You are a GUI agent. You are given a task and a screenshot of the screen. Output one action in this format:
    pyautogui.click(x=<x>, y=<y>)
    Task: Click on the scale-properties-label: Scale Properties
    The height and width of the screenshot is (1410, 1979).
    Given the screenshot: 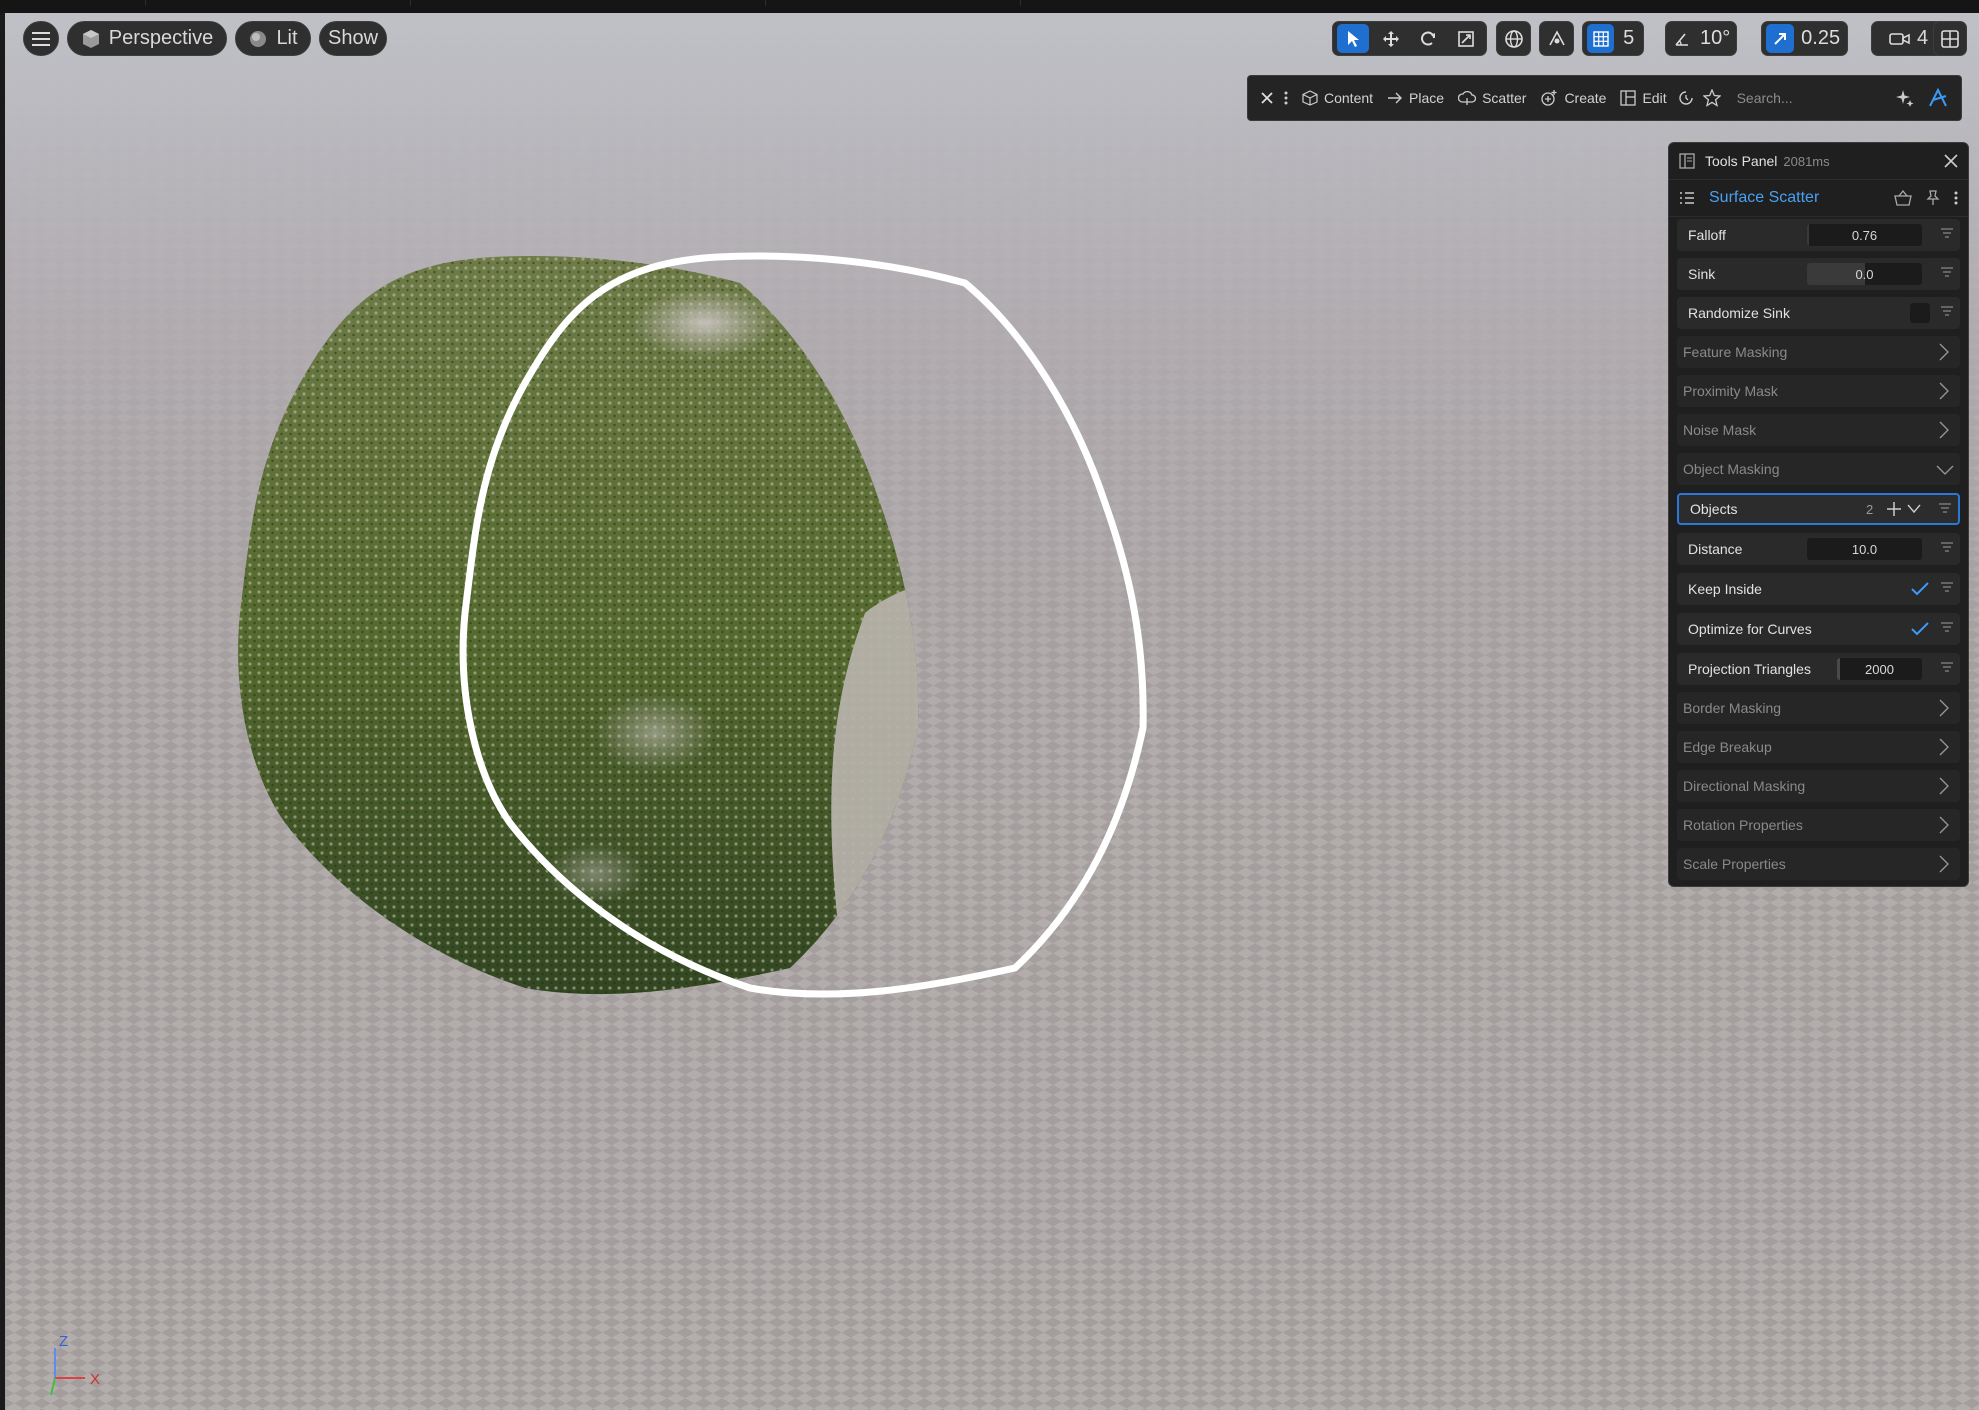 What is the action you would take?
    pyautogui.click(x=1734, y=864)
    